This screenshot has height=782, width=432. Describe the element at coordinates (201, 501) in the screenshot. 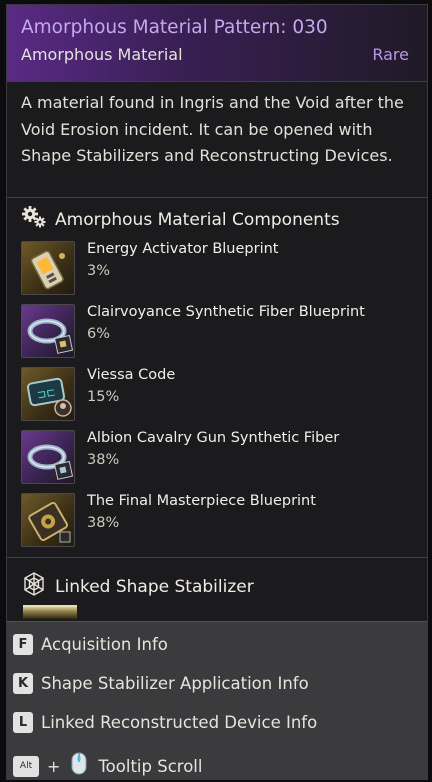

I see `component-name: The Final Masterpiece Blueprint` at that location.